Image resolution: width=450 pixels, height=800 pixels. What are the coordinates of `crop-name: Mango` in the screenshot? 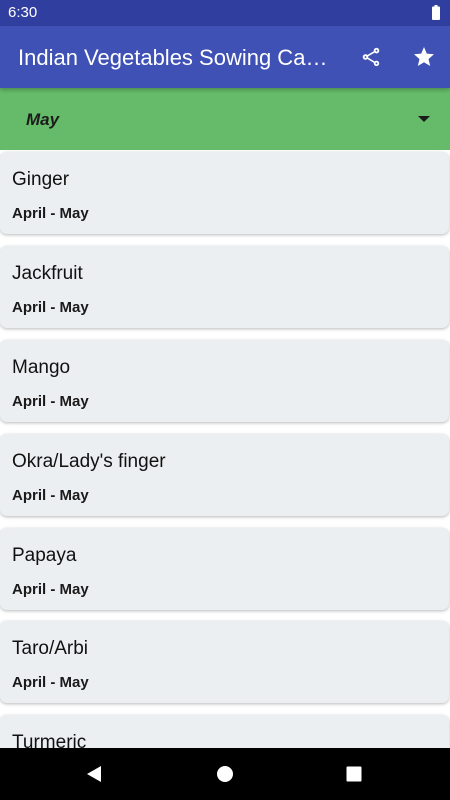 It's located at (41, 367).